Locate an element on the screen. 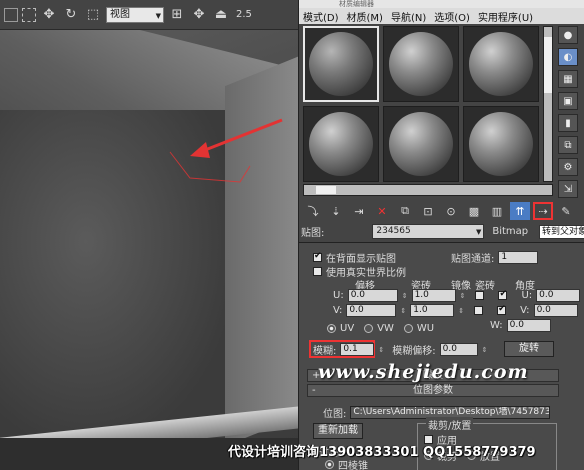 The height and width of the screenshot is (470, 584). wu-radio is located at coordinates (408, 328).